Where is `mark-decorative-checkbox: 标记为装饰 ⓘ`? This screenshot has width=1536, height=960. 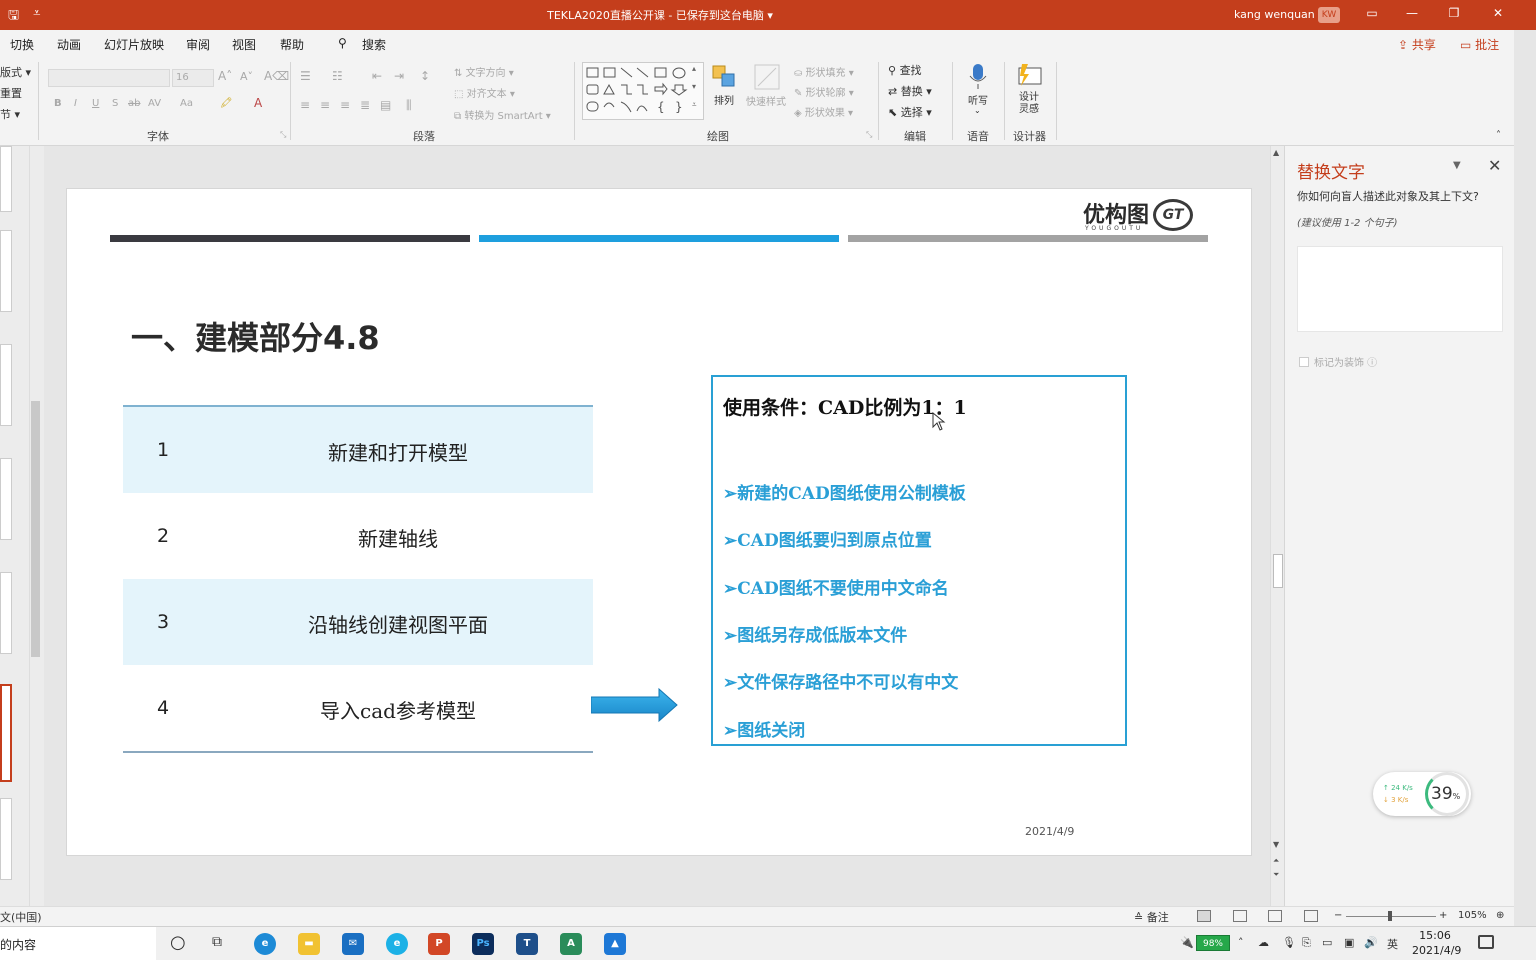 mark-decorative-checkbox: 标记为装饰 ⓘ is located at coordinates (1338, 361).